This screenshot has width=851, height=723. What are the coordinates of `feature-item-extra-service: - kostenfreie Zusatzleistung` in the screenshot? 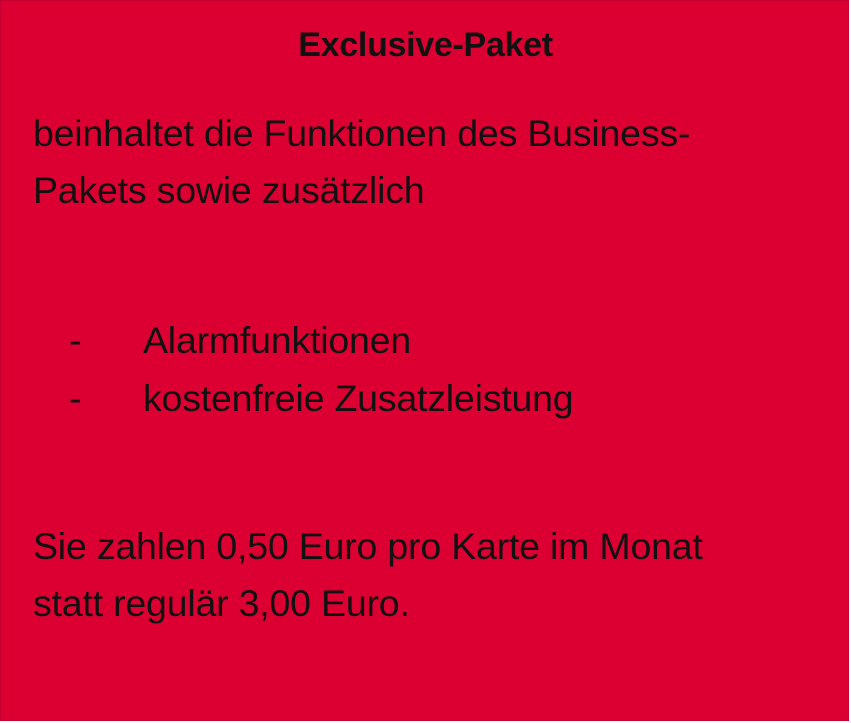 It's located at (425, 398).